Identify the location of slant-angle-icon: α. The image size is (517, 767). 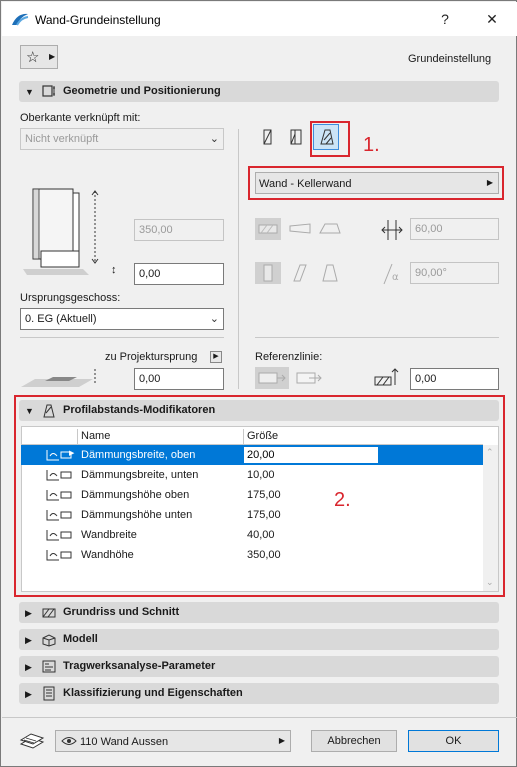
(391, 274).